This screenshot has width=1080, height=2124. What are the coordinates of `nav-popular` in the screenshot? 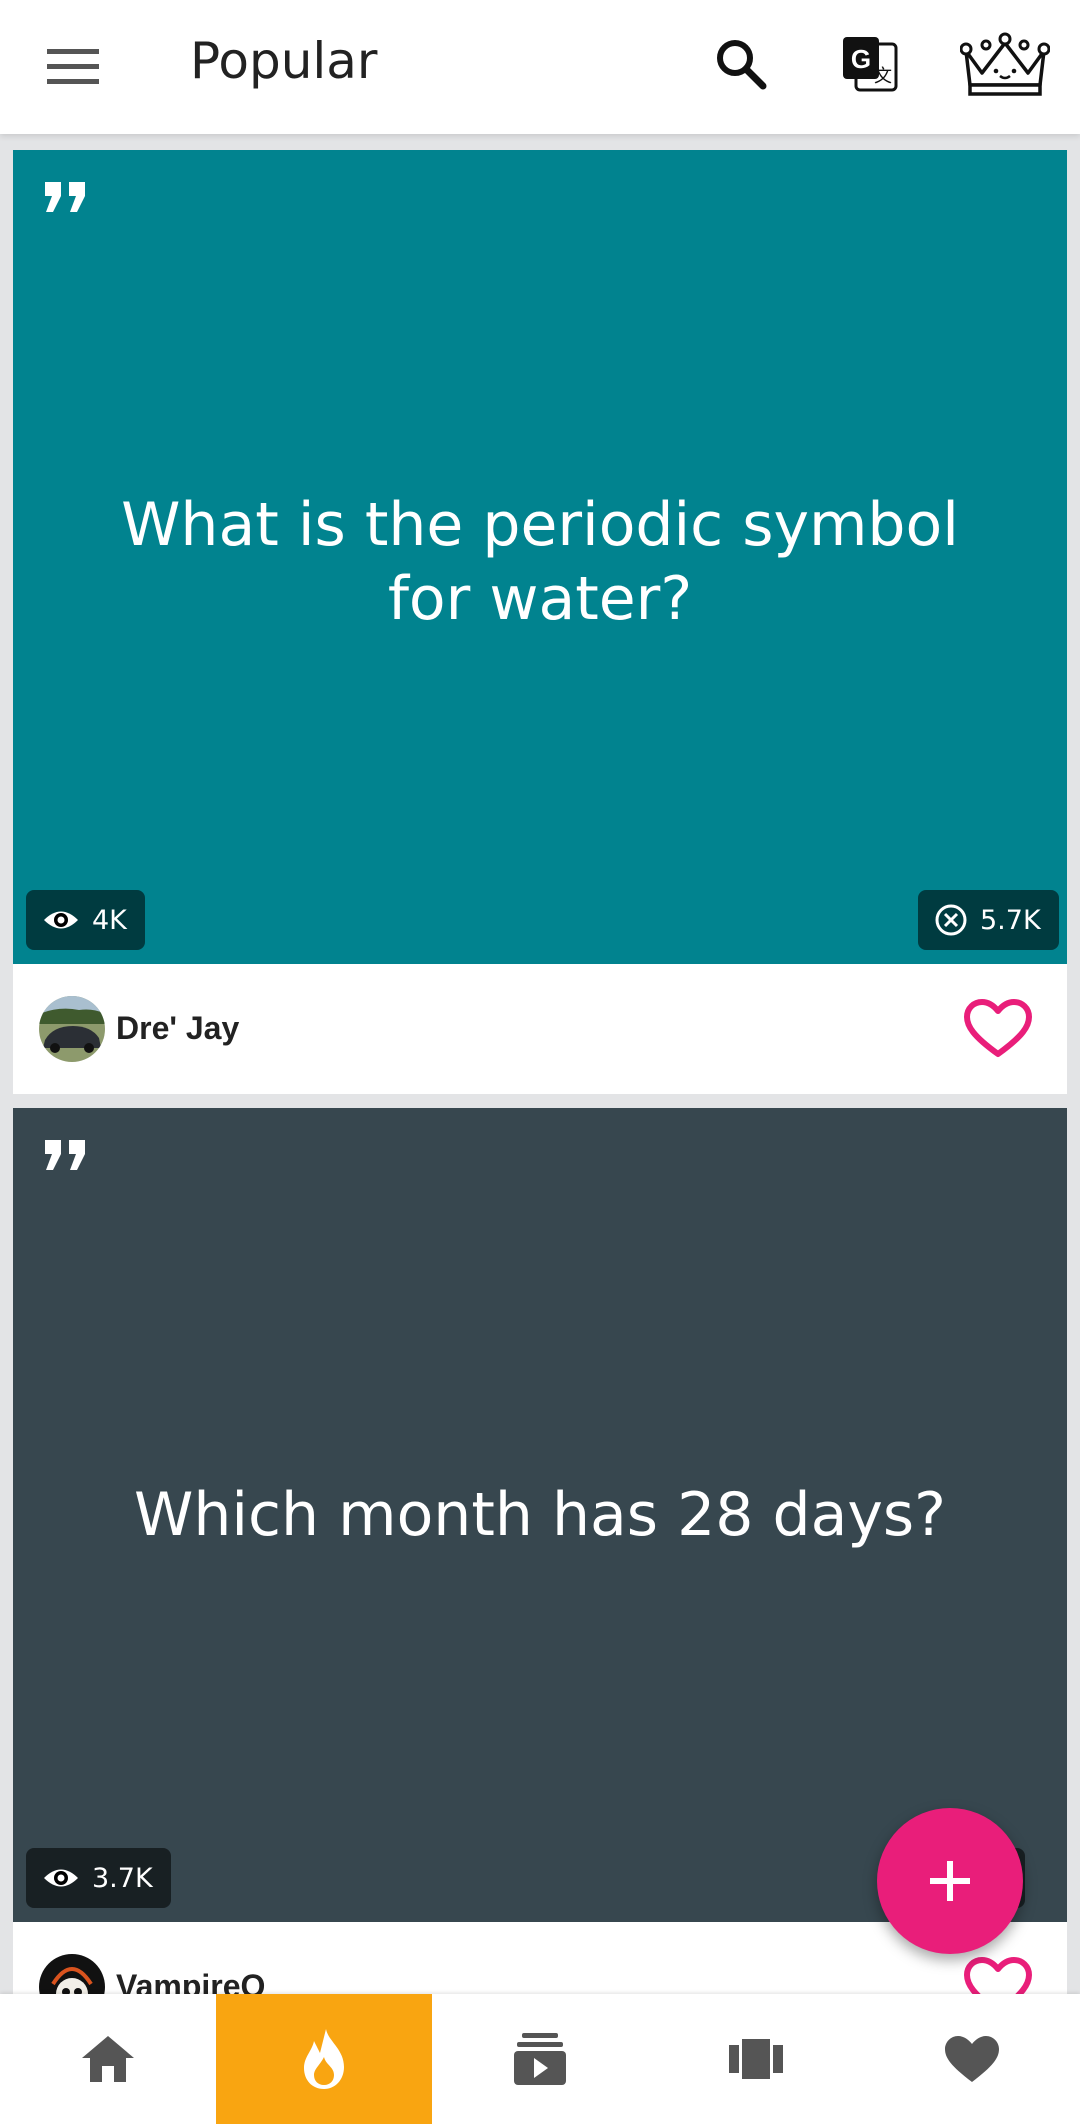 It's located at (324, 2059).